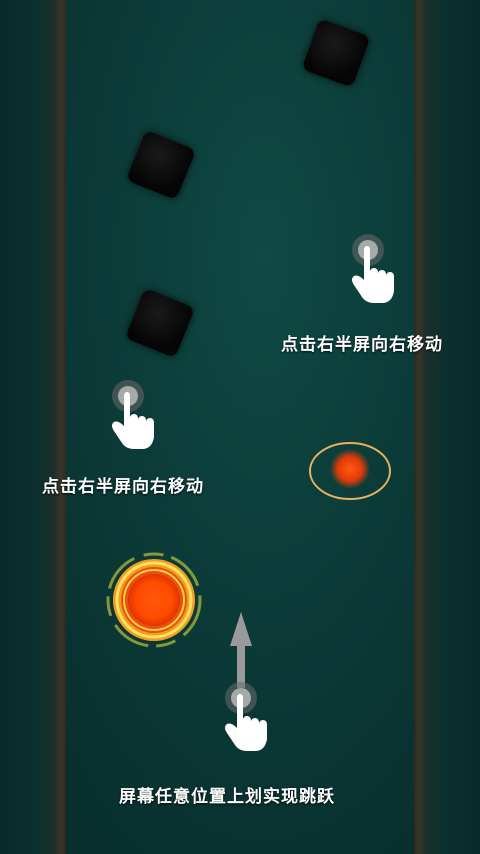  What do you see at coordinates (350, 471) in the screenshot?
I see `target-ring` at bounding box center [350, 471].